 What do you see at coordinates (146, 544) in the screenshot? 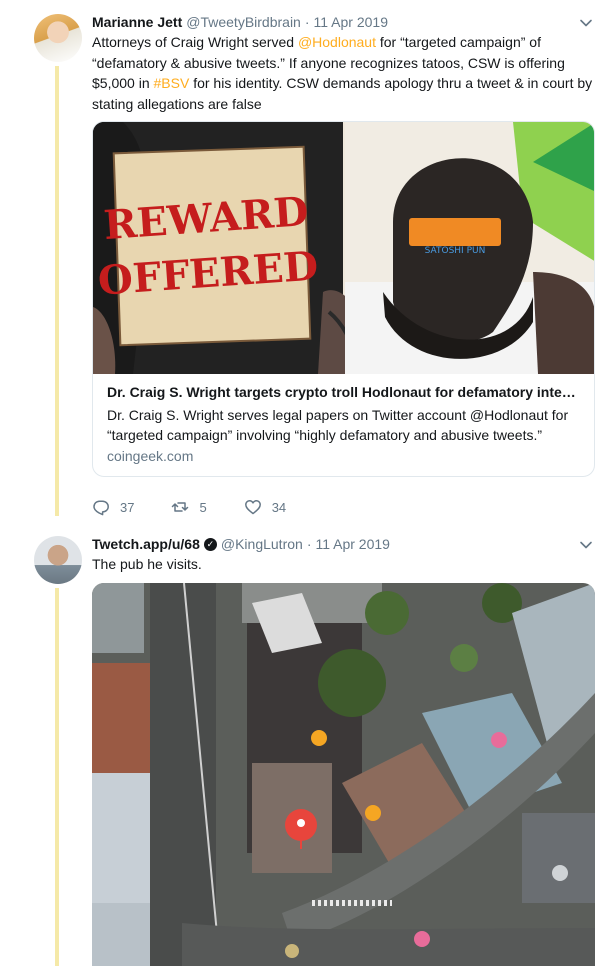
I see `display-name: Twetch.app/u/68` at bounding box center [146, 544].